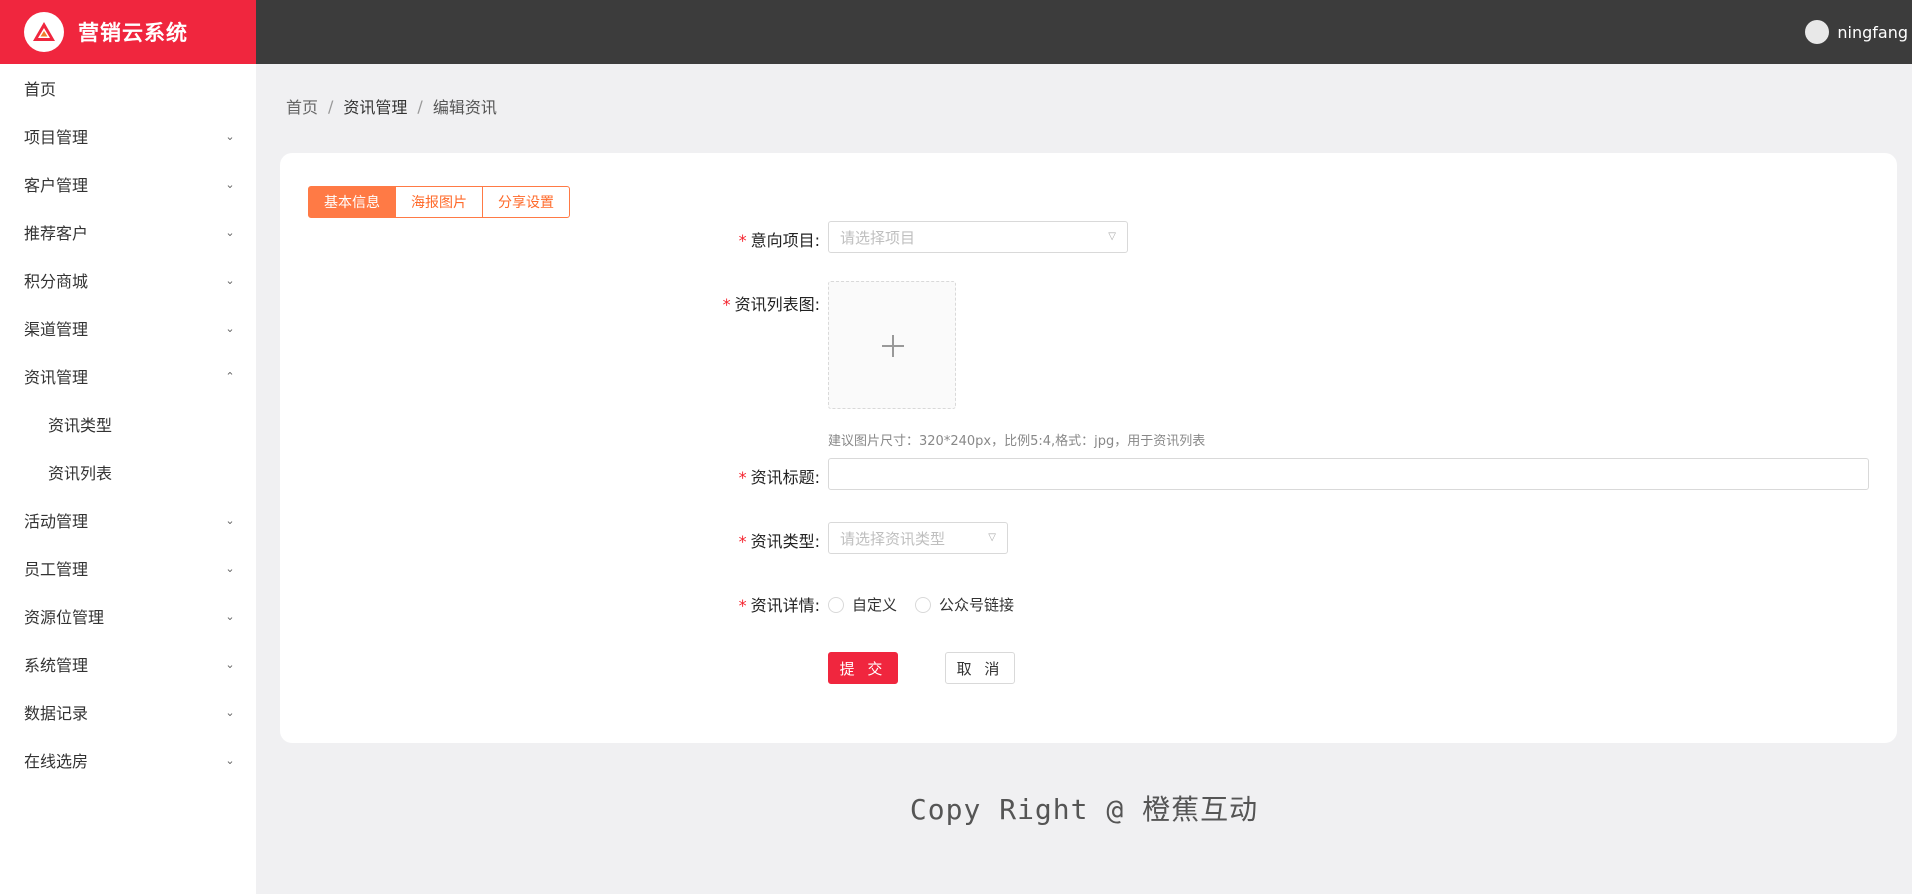 This screenshot has height=894, width=1912. I want to click on form-tabs: 基本信息 海报图片 分享设置, so click(439, 202).